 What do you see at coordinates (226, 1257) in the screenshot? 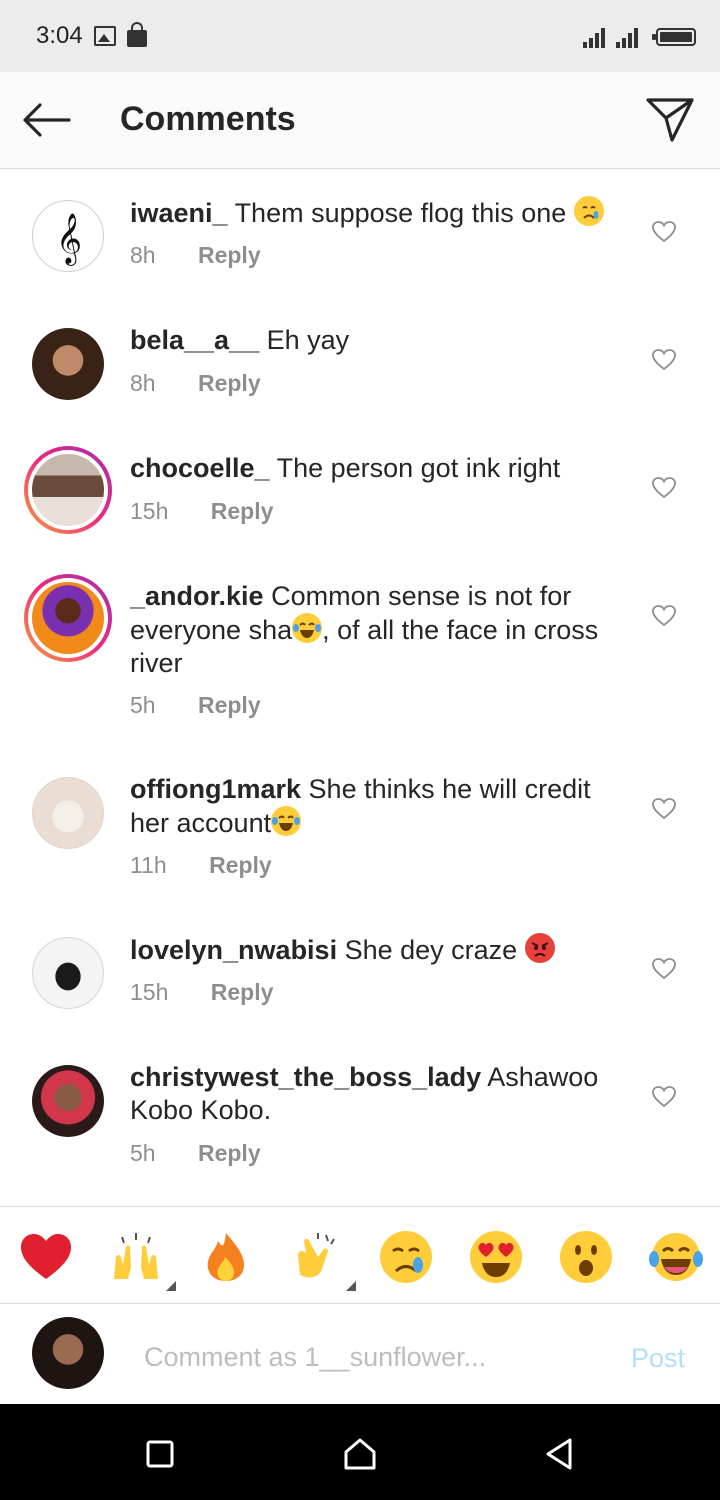
I see `fire-icon` at bounding box center [226, 1257].